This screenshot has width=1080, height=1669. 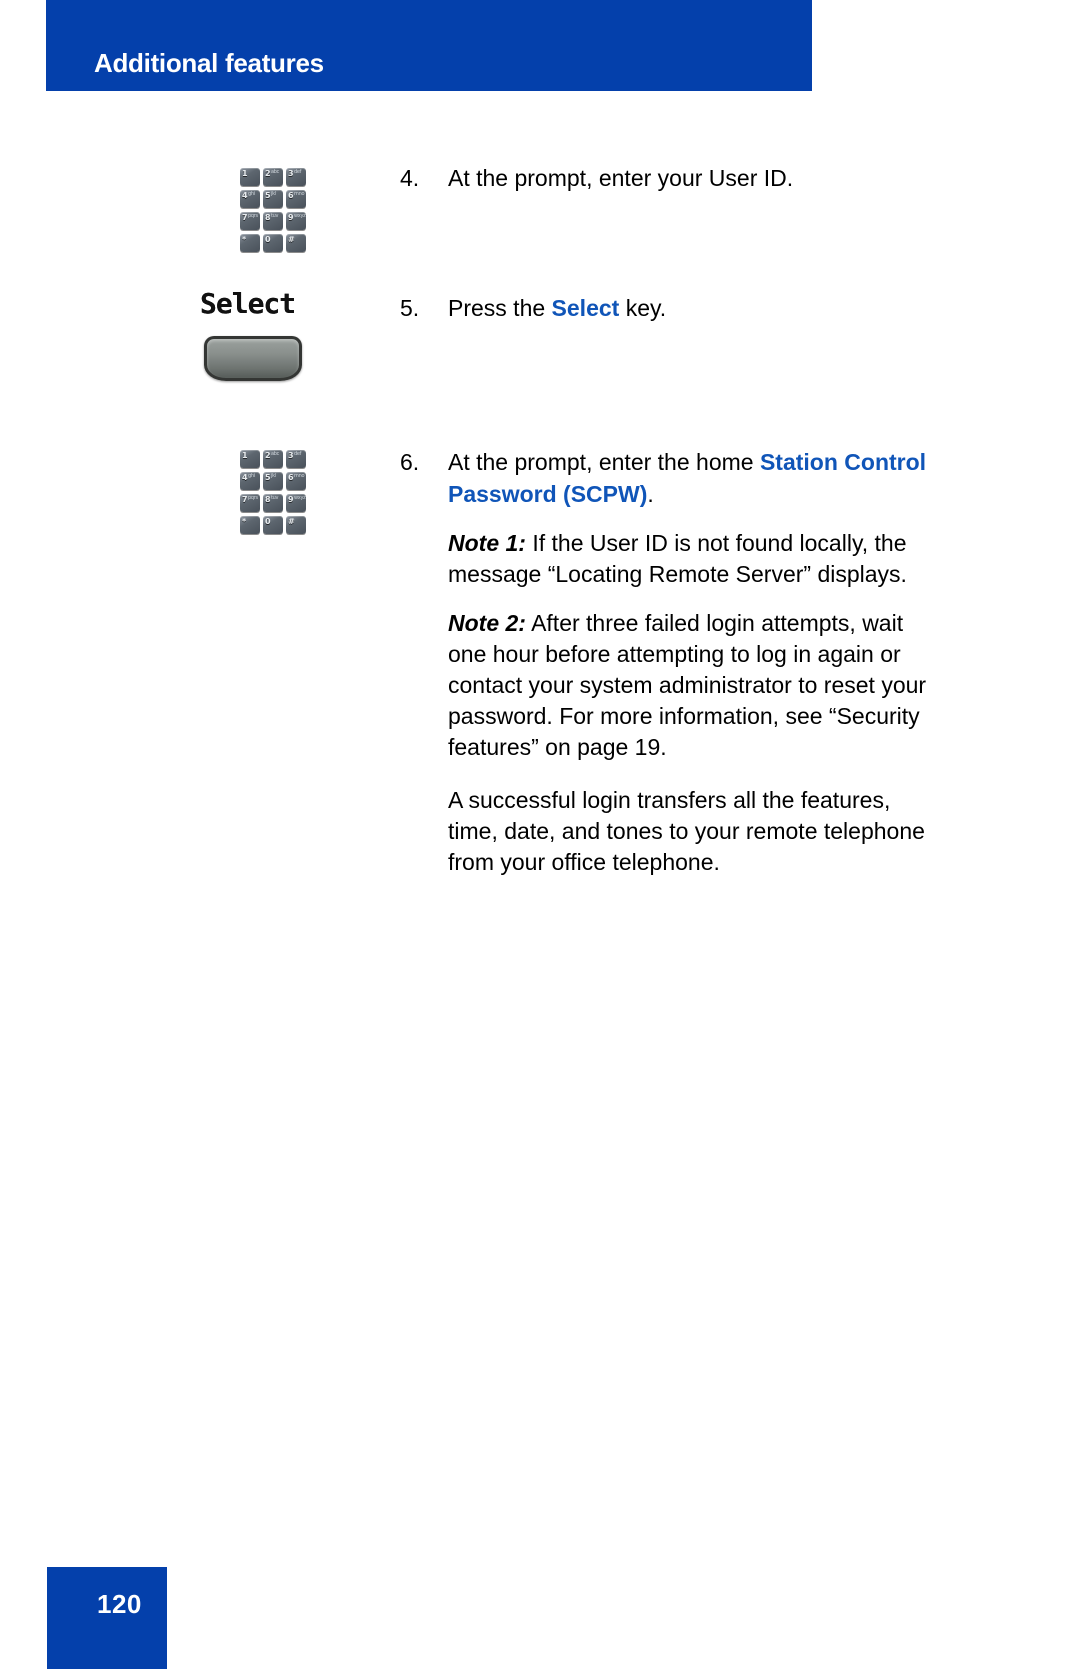 I want to click on step-keyword: Select, so click(x=585, y=308).